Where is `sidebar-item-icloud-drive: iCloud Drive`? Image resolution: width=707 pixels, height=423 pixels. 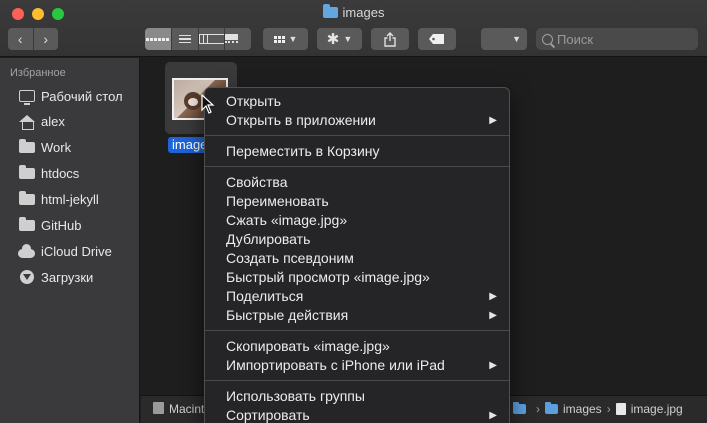
sidebar-item-icloud-drive: iCloud Drive is located at coordinates (65, 251).